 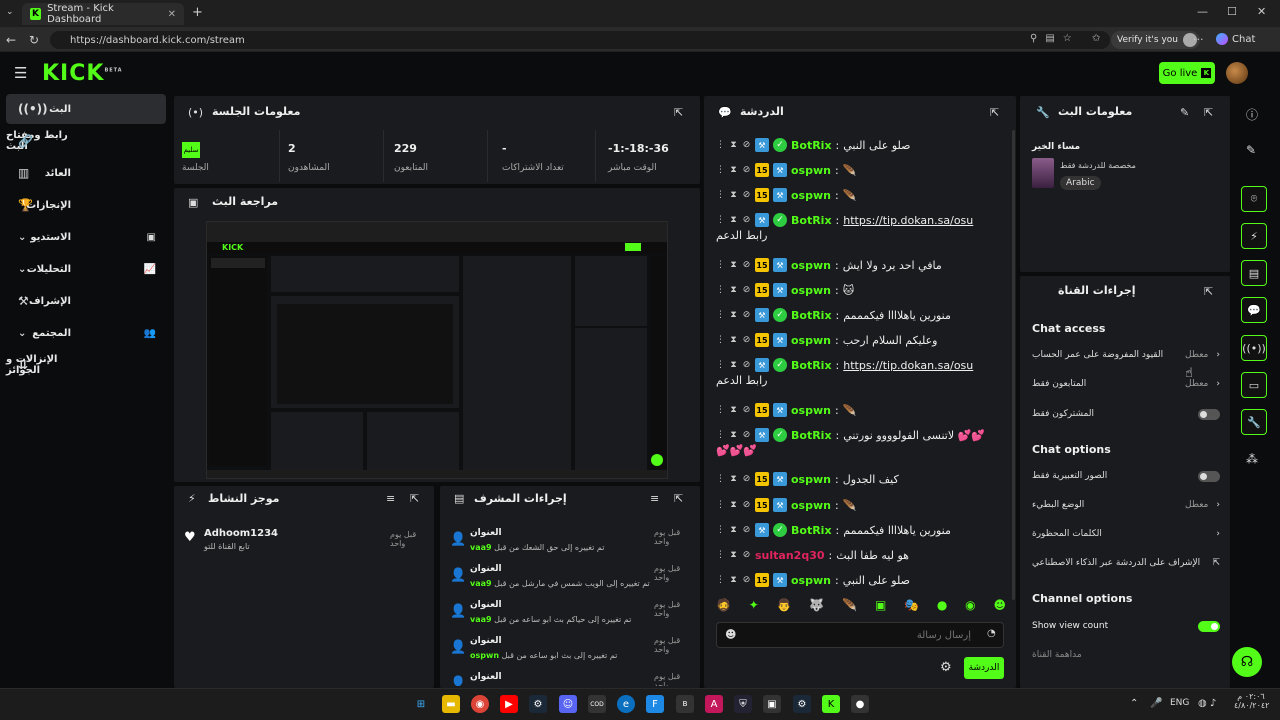 I want to click on rail-button-bolt: ⚡, so click(x=1254, y=236).